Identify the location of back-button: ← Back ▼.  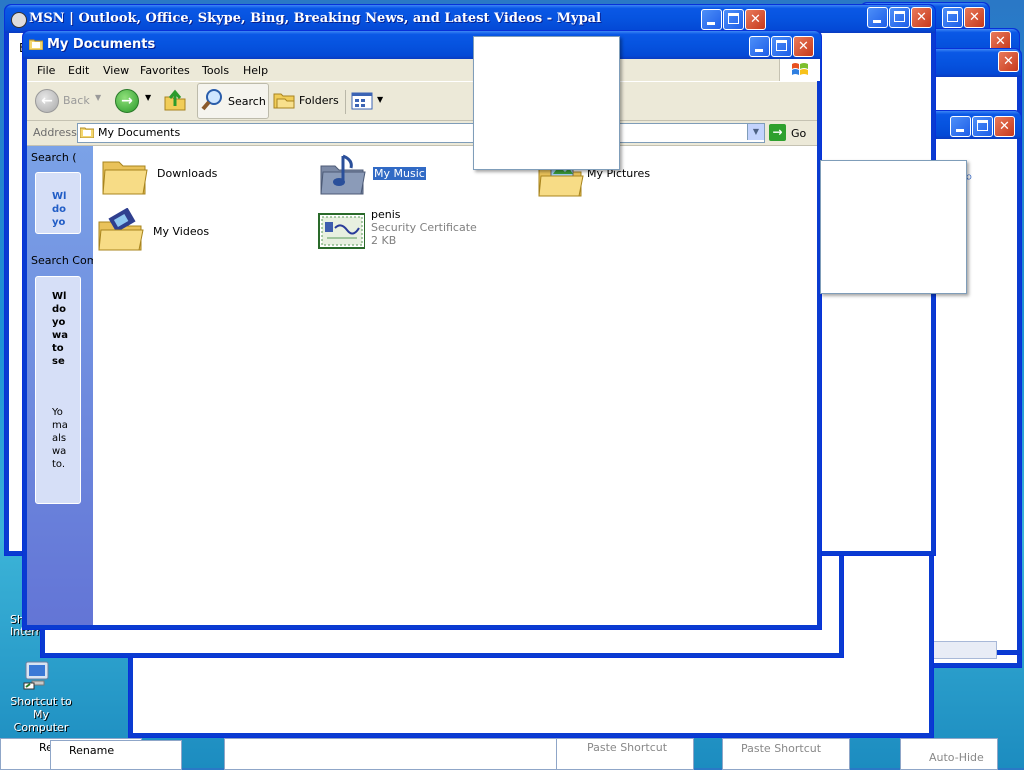
(68, 101).